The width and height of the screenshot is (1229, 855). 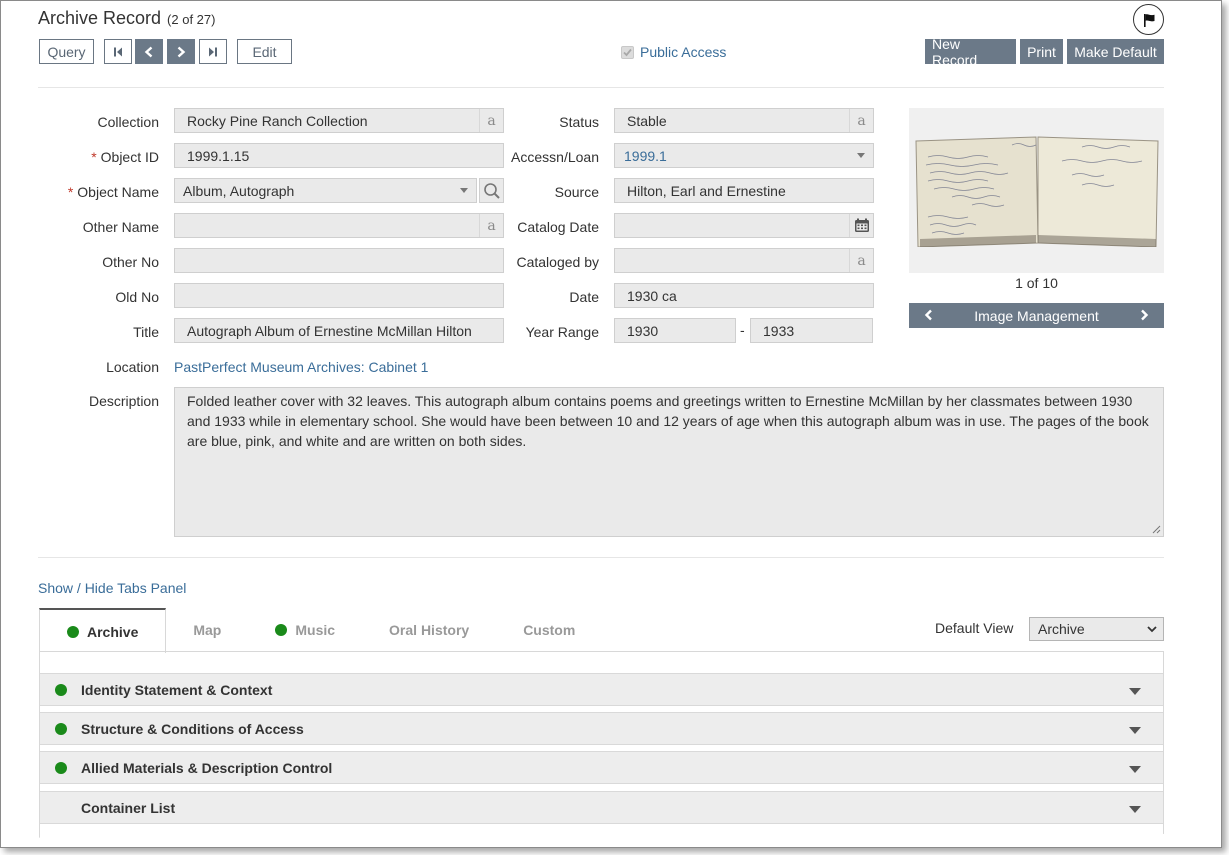 What do you see at coordinates (112, 588) in the screenshot?
I see `show-hide-tabs-link: Show / Hide Tabs Panel` at bounding box center [112, 588].